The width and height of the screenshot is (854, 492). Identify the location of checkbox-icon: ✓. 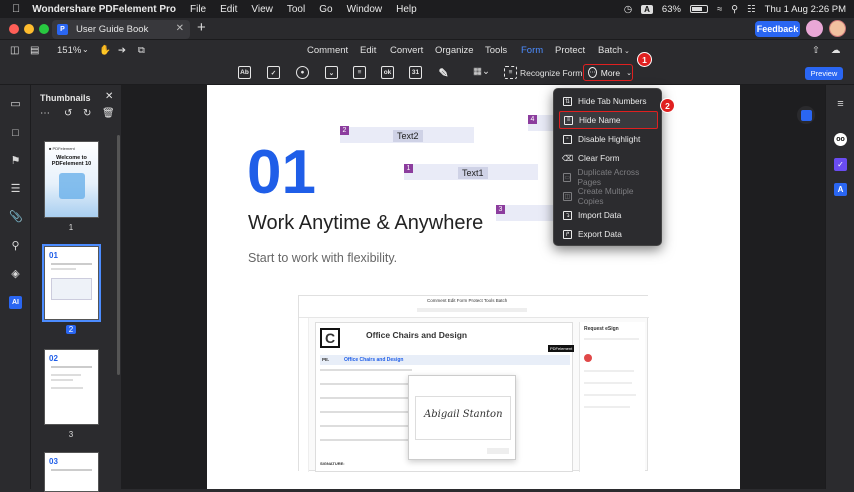
(273, 72).